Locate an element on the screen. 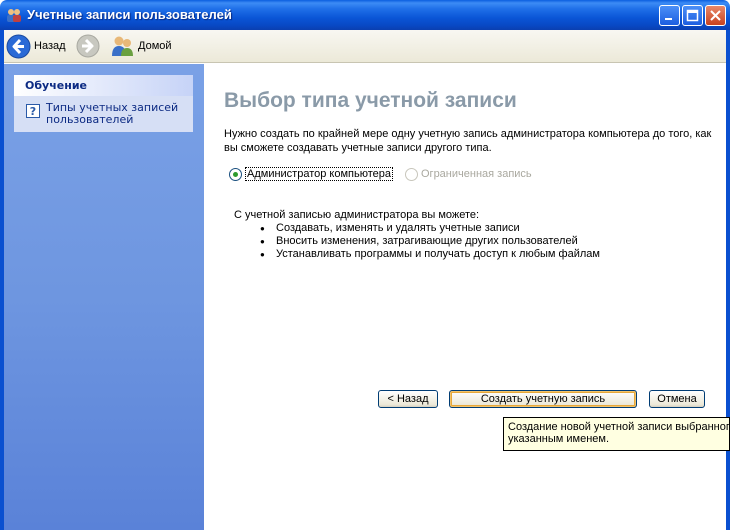  toolbar-home-button: Домой is located at coordinates (141, 46).